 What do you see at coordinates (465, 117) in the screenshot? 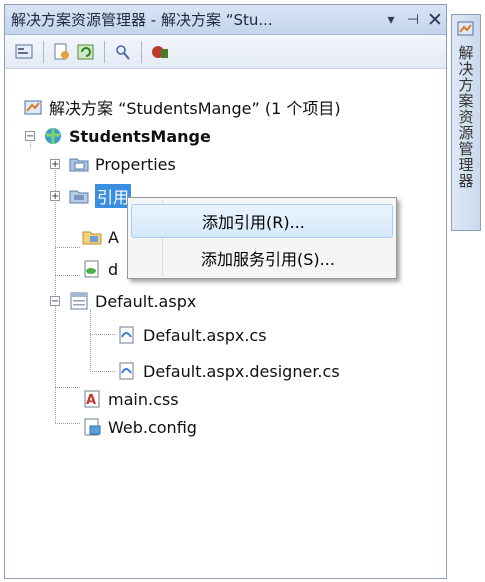
I see `side-tab-label: 解决方案资源管理器` at bounding box center [465, 117].